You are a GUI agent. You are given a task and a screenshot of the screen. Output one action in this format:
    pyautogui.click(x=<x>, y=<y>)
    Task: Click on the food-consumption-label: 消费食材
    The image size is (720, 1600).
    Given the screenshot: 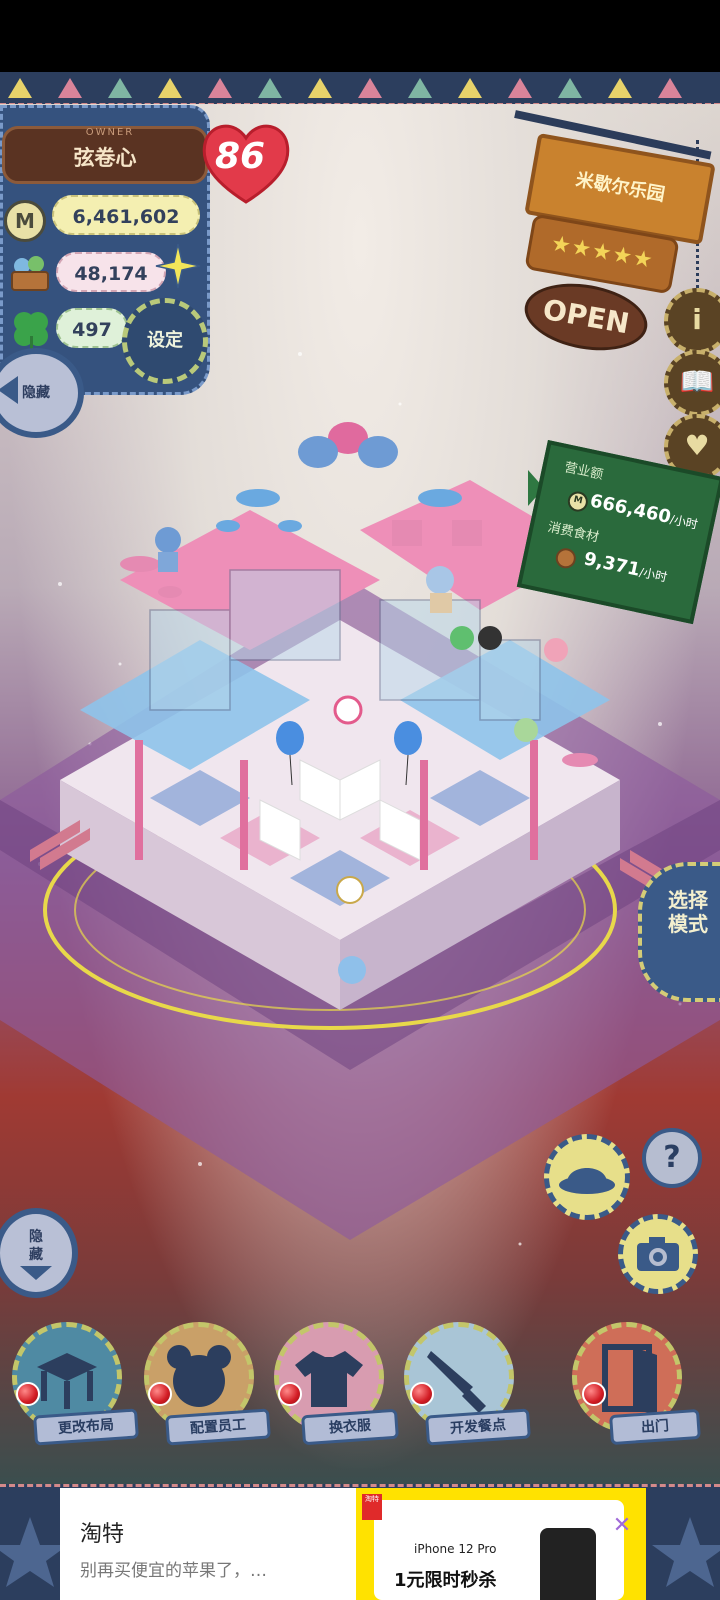 What is the action you would take?
    pyautogui.click(x=573, y=533)
    